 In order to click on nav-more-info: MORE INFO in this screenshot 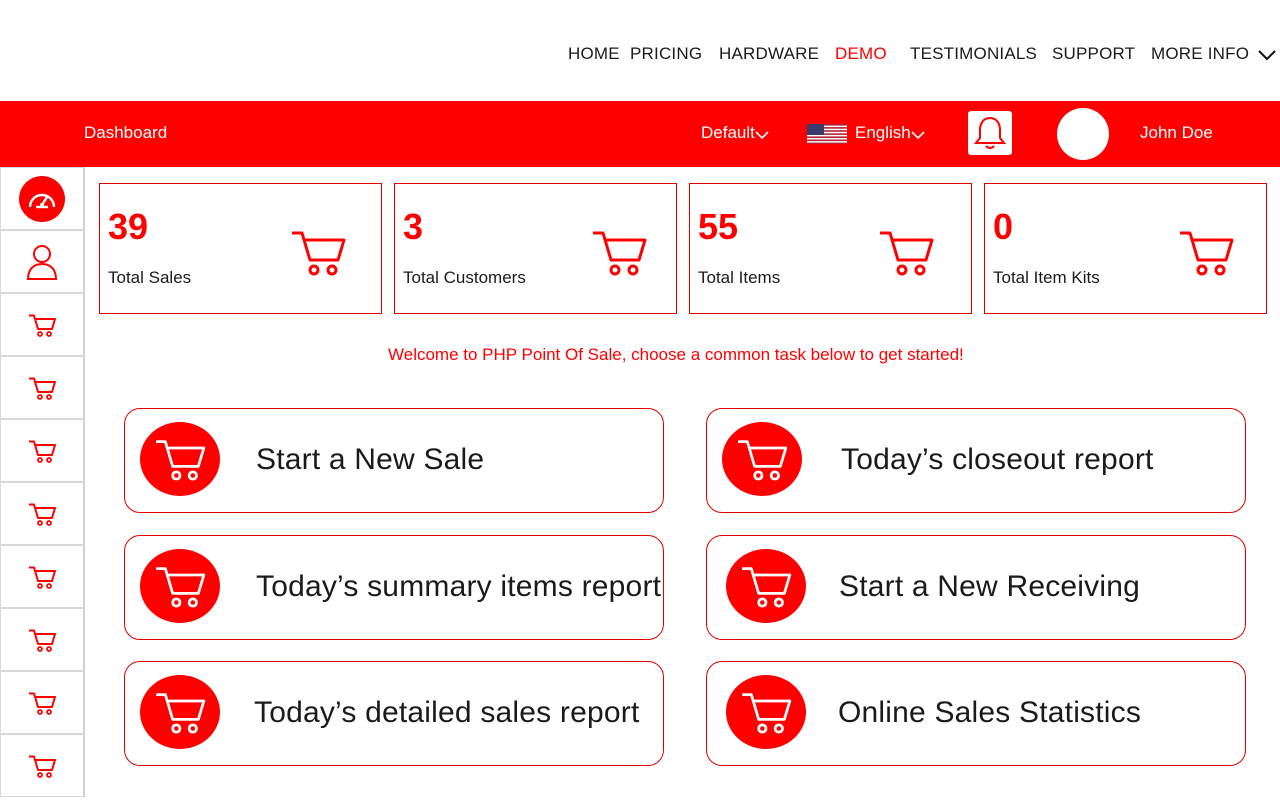, I will do `click(1213, 54)`.